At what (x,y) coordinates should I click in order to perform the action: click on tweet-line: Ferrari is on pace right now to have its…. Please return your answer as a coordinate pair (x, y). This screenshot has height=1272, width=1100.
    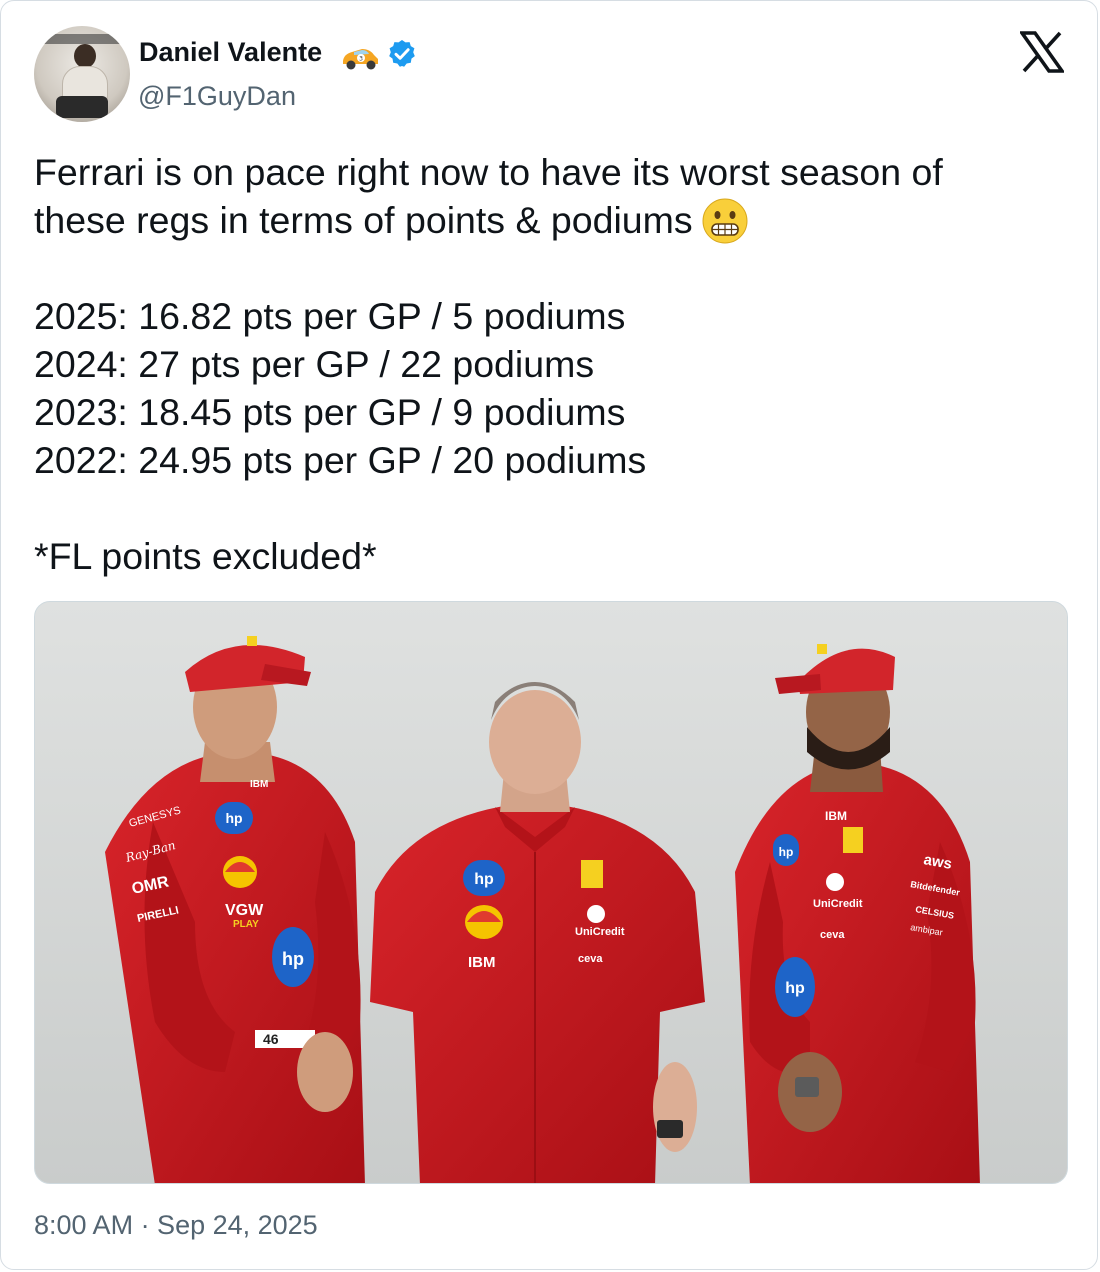
    Looking at the image, I should click on (488, 172).